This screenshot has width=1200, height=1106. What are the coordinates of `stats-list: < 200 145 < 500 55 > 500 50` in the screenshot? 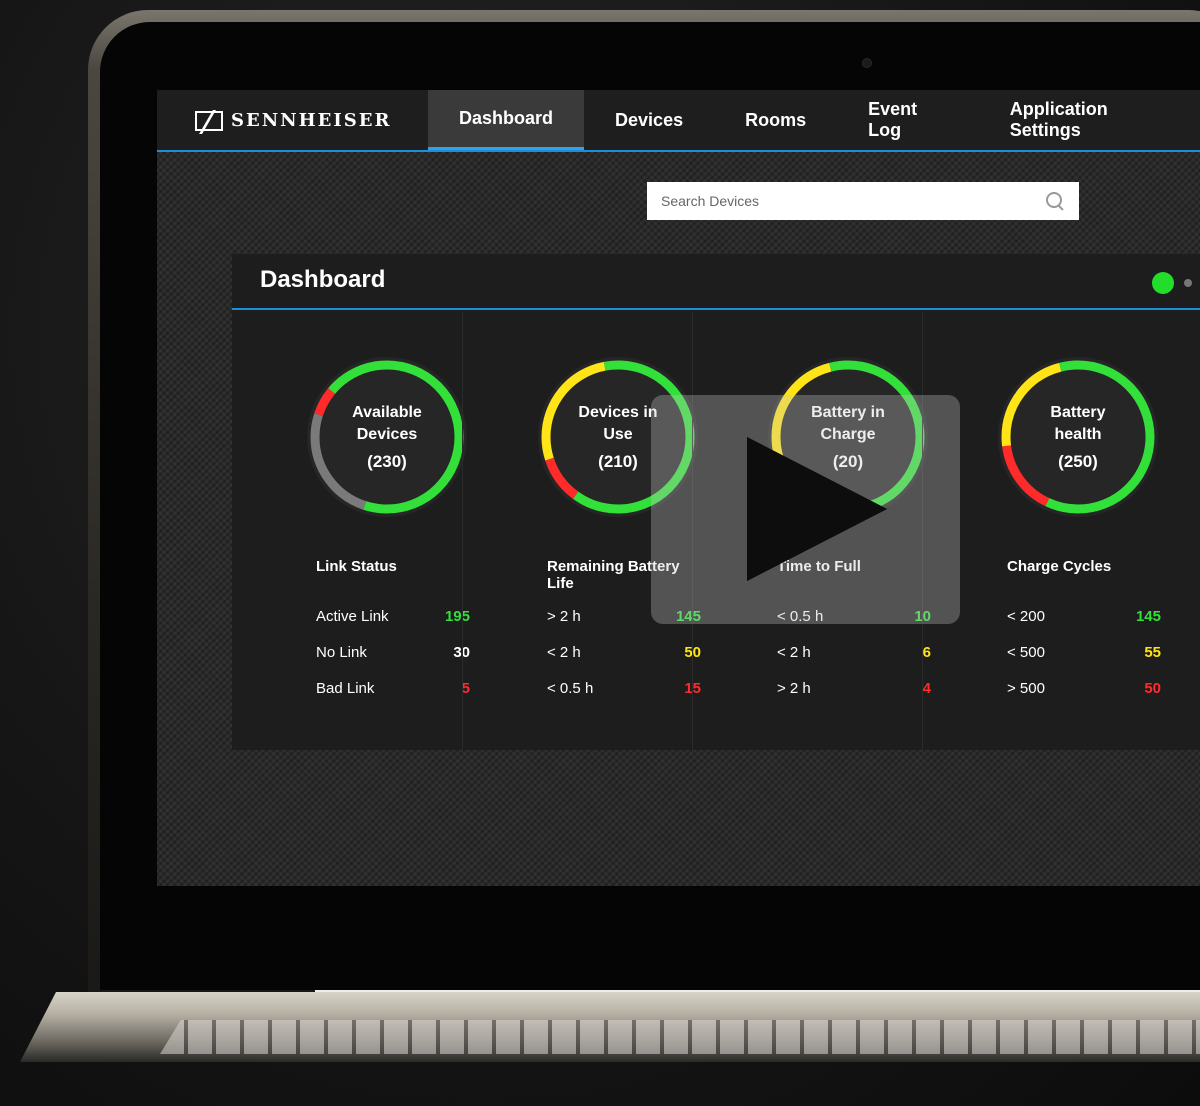 It's located at (1084, 652).